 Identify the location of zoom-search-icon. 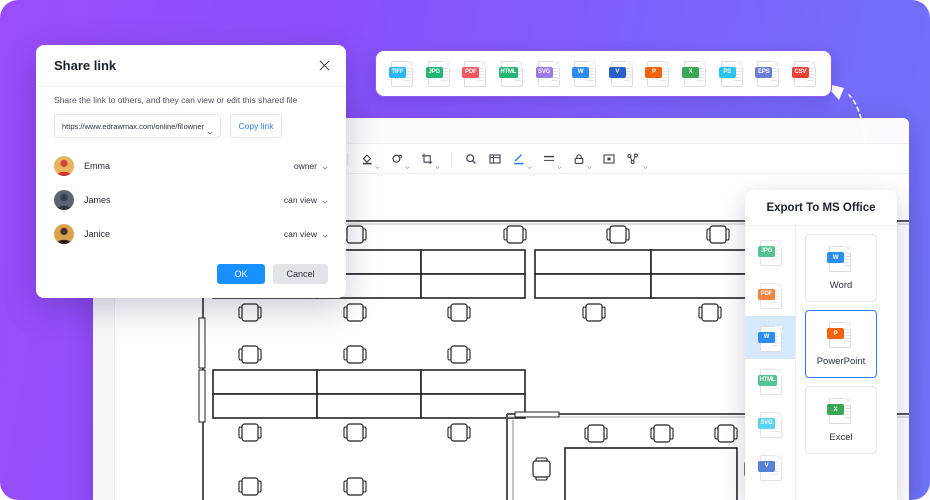
(471, 159).